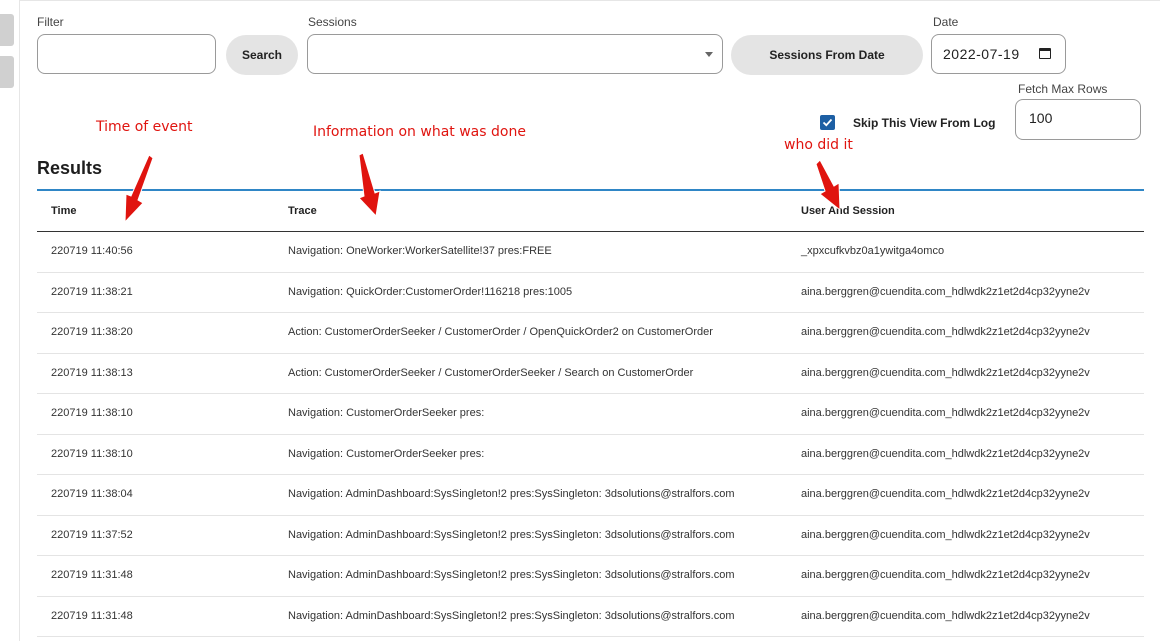  What do you see at coordinates (92, 372) in the screenshot?
I see `cell-time: 220719 11:38:13` at bounding box center [92, 372].